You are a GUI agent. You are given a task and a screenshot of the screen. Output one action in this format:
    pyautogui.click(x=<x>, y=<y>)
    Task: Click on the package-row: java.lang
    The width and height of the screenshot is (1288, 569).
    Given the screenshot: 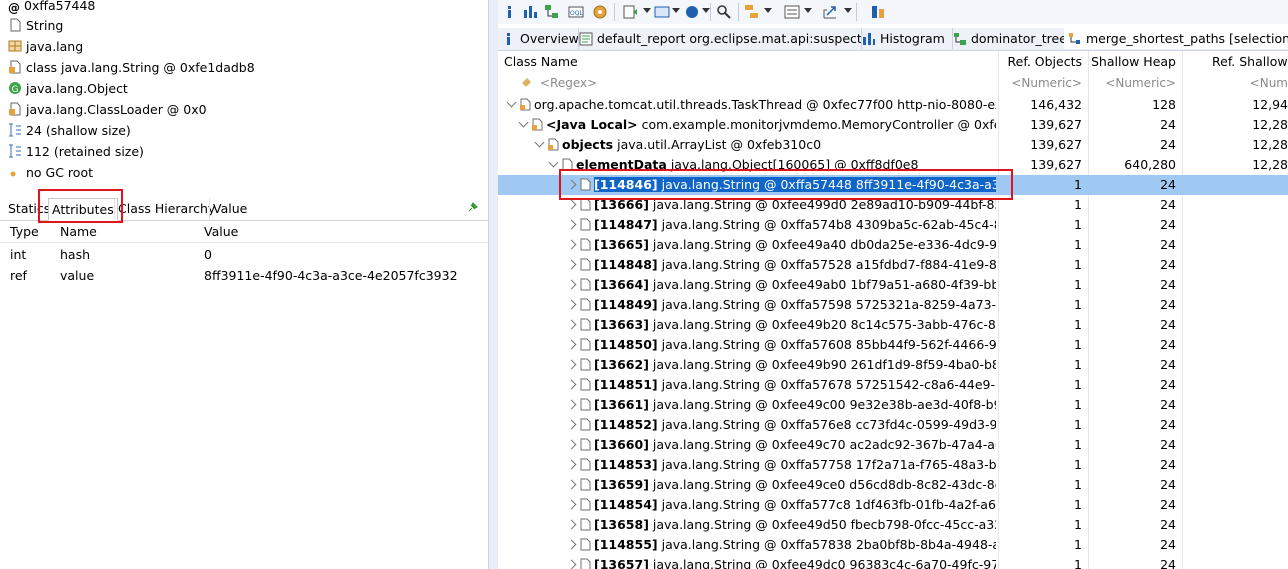 What is the action you would take?
    pyautogui.click(x=45, y=47)
    